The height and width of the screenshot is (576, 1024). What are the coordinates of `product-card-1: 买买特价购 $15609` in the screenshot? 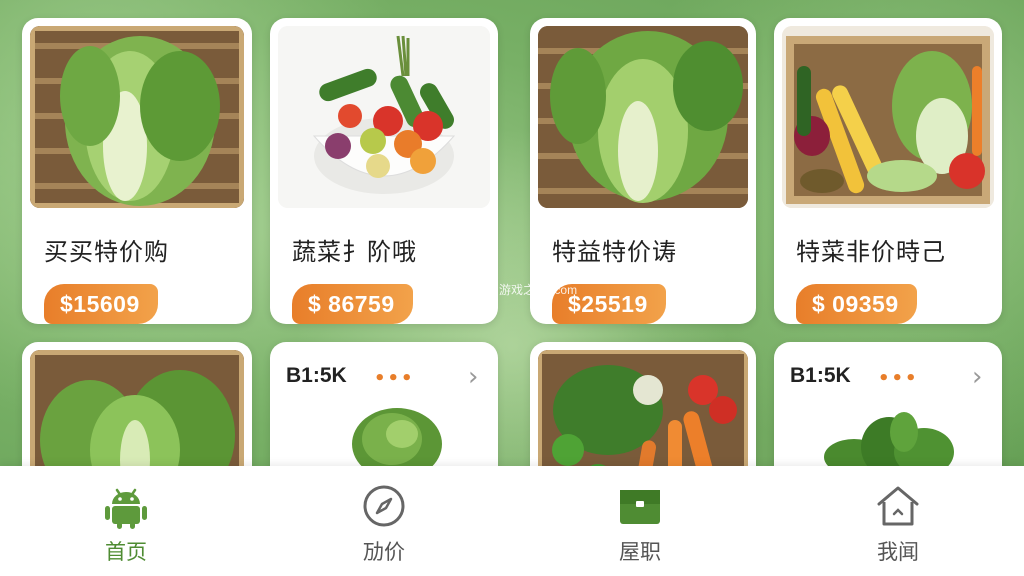 It's located at (137, 171).